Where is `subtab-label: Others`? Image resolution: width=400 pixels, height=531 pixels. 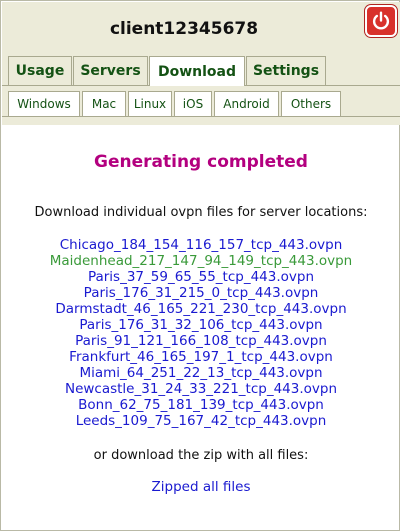
subtab-label: Others is located at coordinates (311, 104).